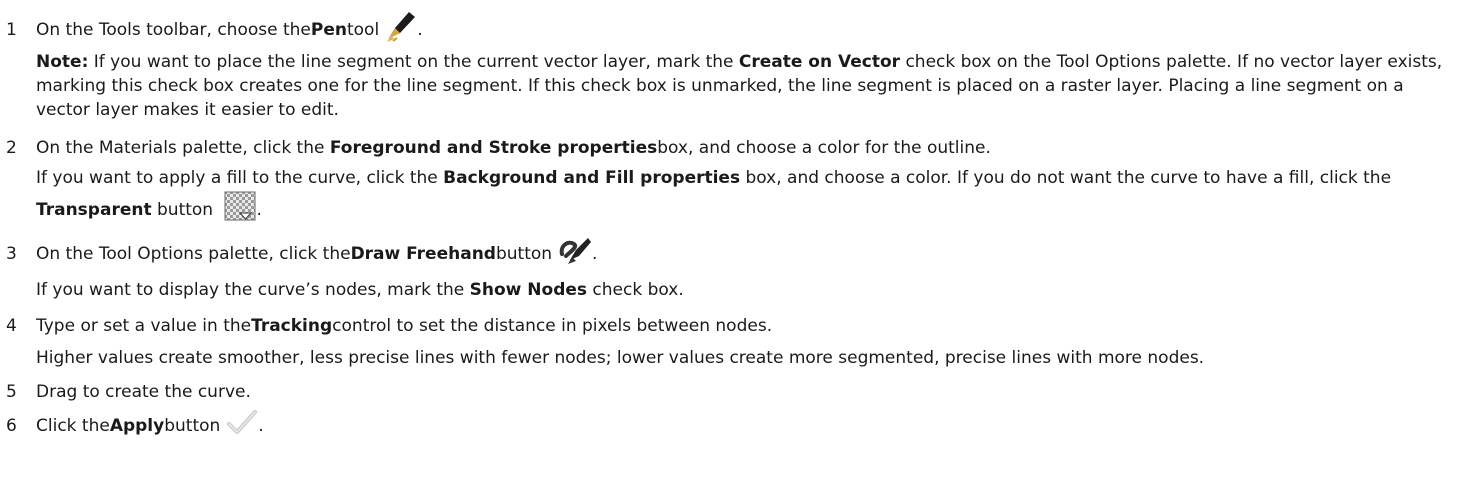 The width and height of the screenshot is (1468, 502). I want to click on draw-freehand-label: Draw Freehand, so click(423, 253).